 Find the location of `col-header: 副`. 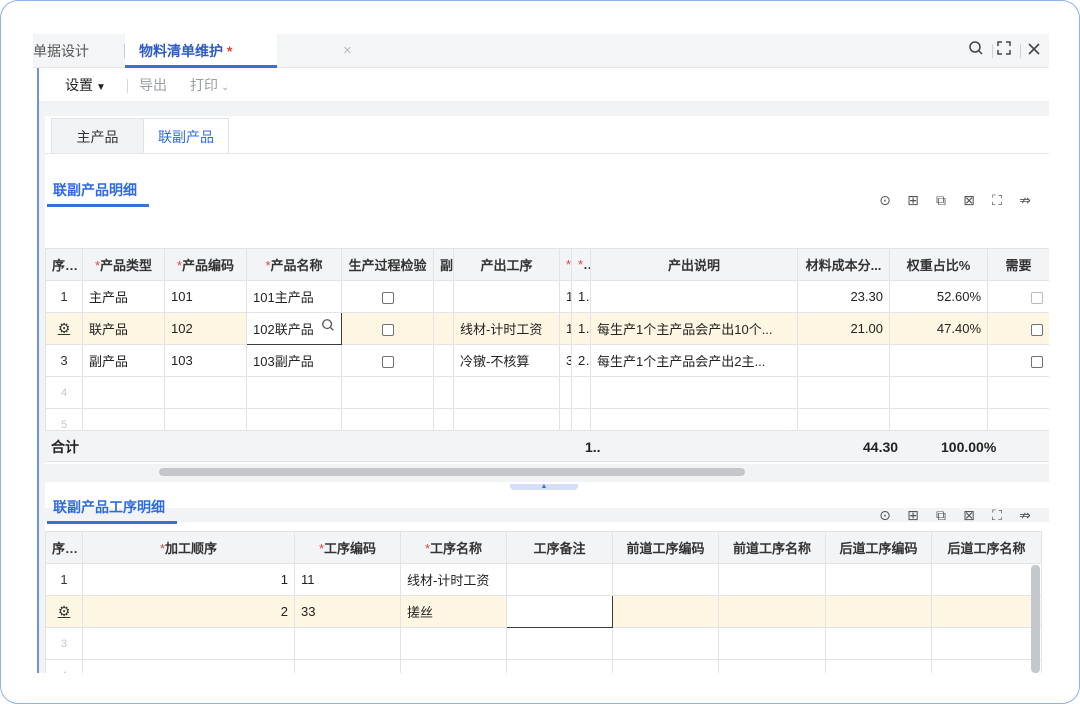

col-header: 副 is located at coordinates (443, 264).